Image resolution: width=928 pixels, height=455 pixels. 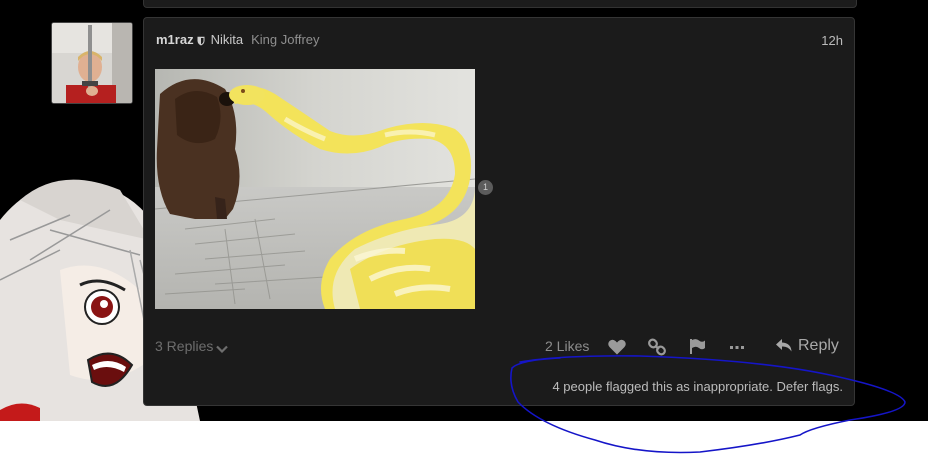 I want to click on like-button, so click(x=617, y=347).